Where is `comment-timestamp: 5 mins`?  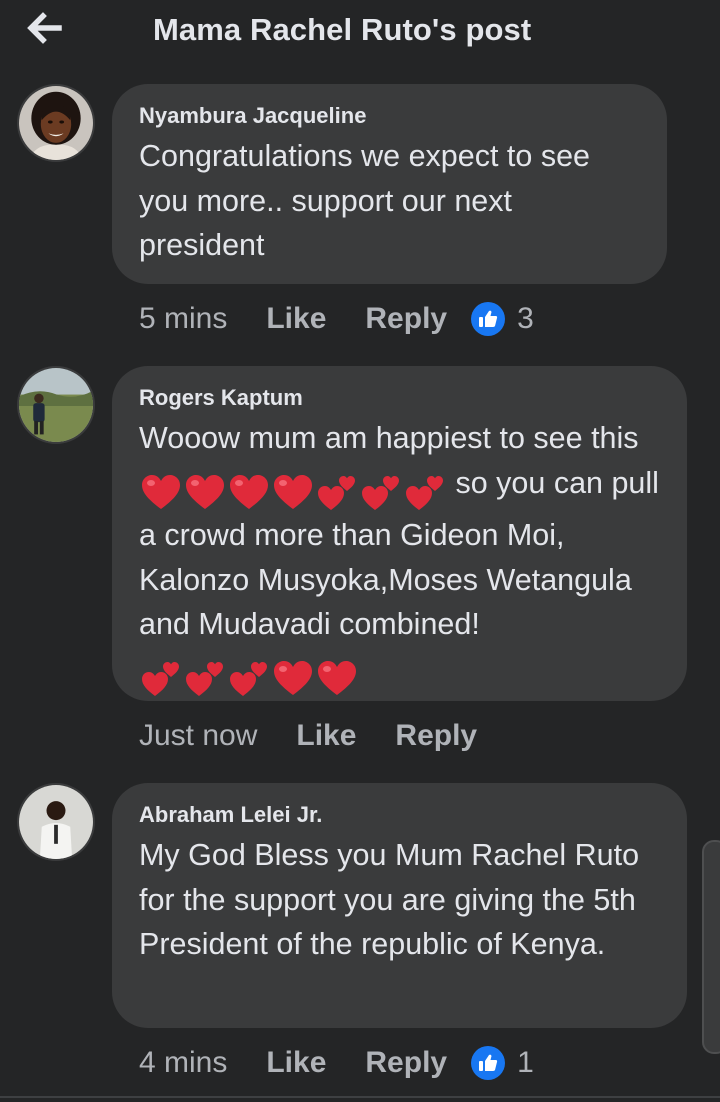 comment-timestamp: 5 mins is located at coordinates (183, 318).